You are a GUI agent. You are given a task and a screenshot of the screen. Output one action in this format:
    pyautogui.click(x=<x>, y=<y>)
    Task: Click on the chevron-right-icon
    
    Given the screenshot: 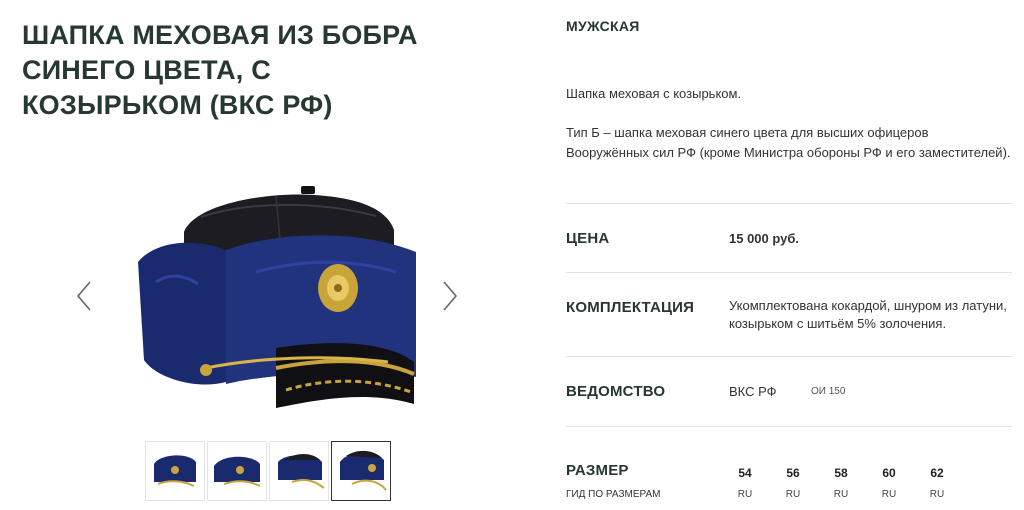 What is the action you would take?
    pyautogui.click(x=450, y=296)
    